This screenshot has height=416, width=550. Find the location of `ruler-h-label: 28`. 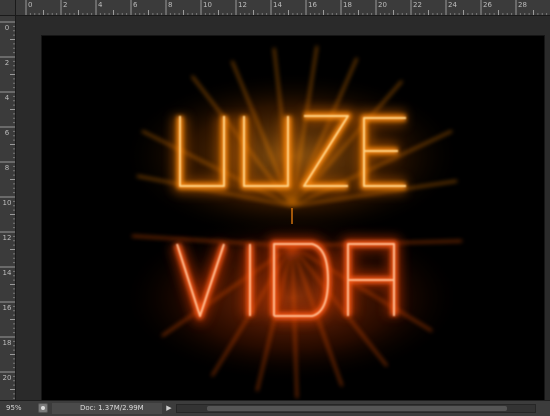

ruler-h-label: 28 is located at coordinates (522, 5).